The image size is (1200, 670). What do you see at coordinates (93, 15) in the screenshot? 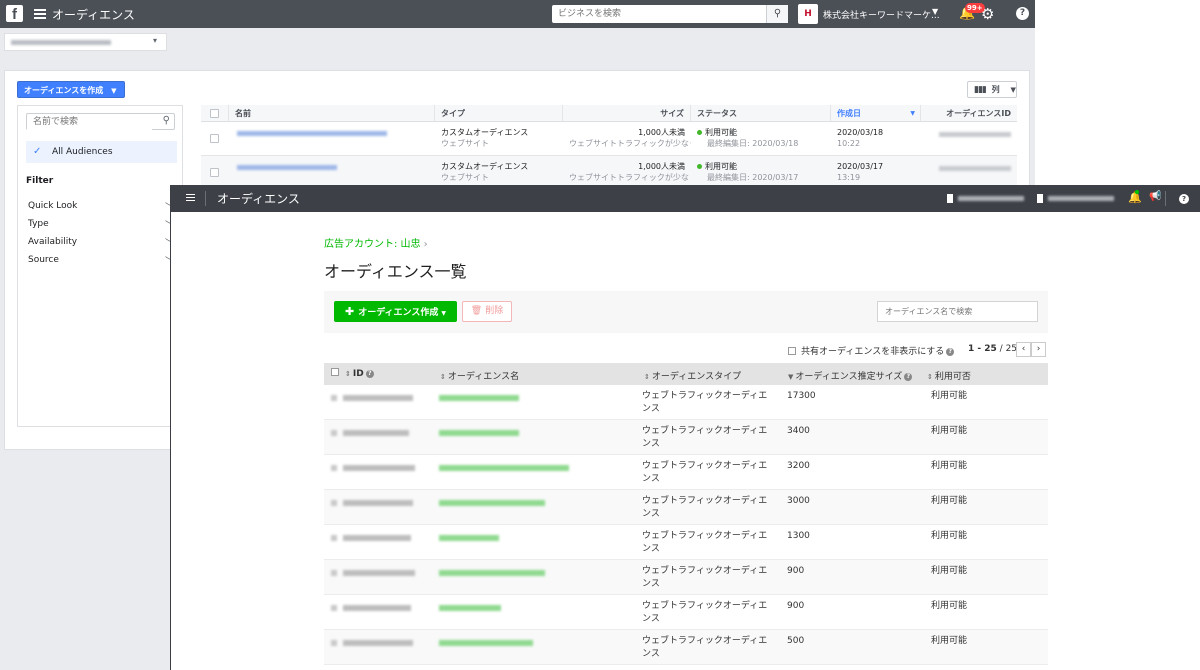
I see `page-title: オーディエンス` at bounding box center [93, 15].